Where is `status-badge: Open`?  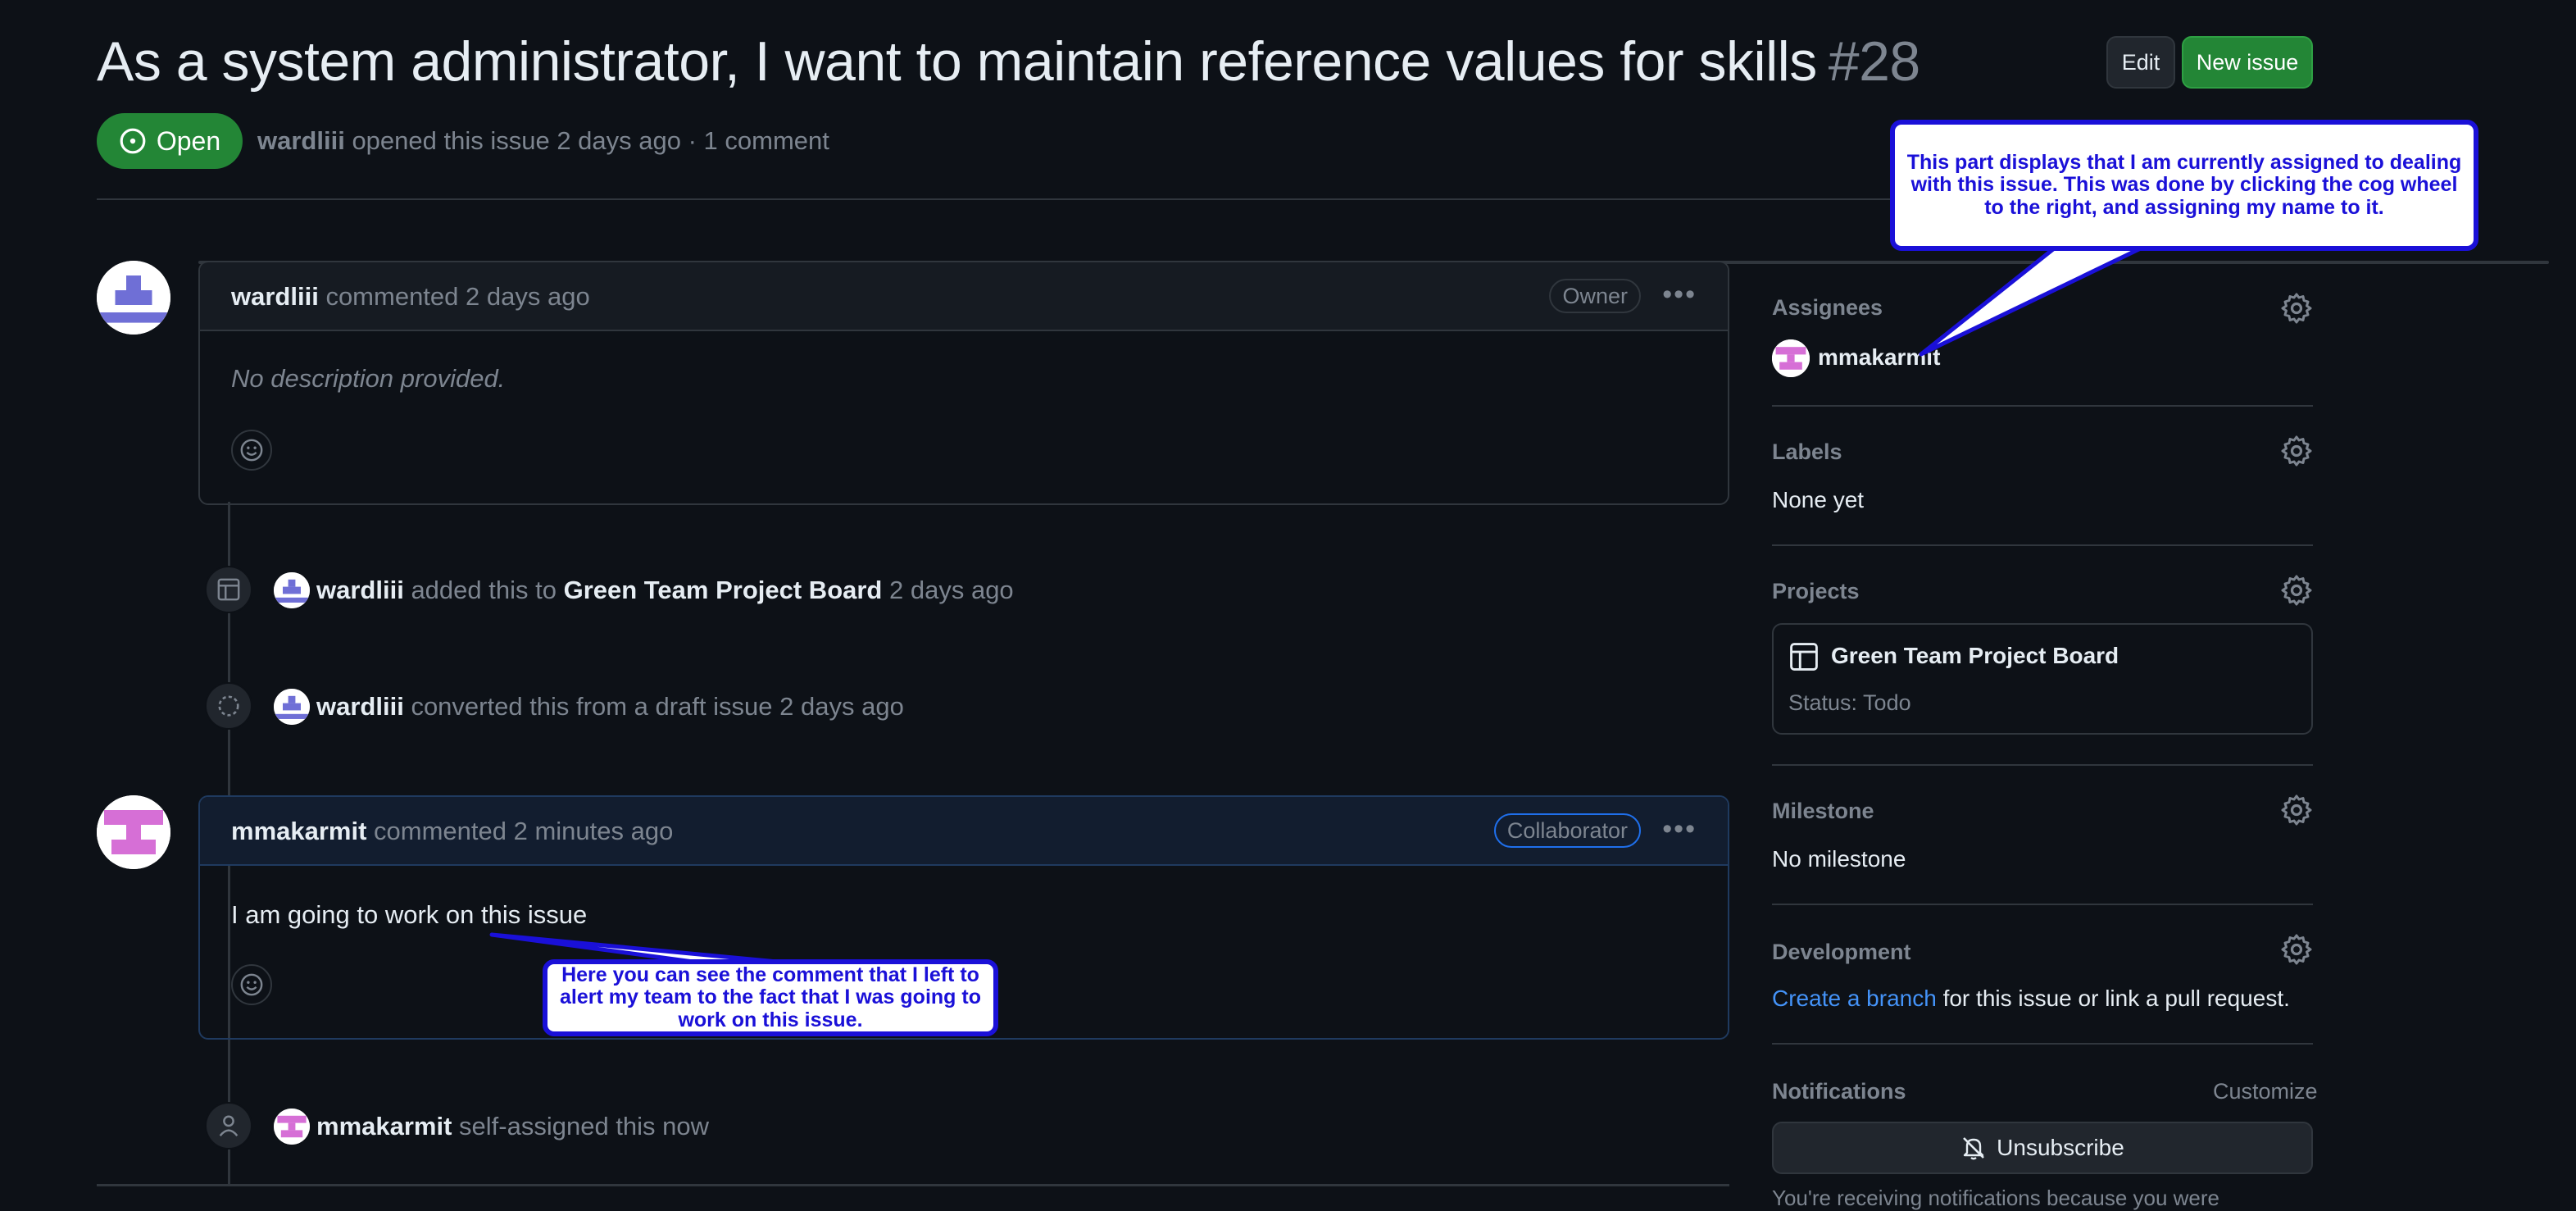
status-badge: Open is located at coordinates (170, 141).